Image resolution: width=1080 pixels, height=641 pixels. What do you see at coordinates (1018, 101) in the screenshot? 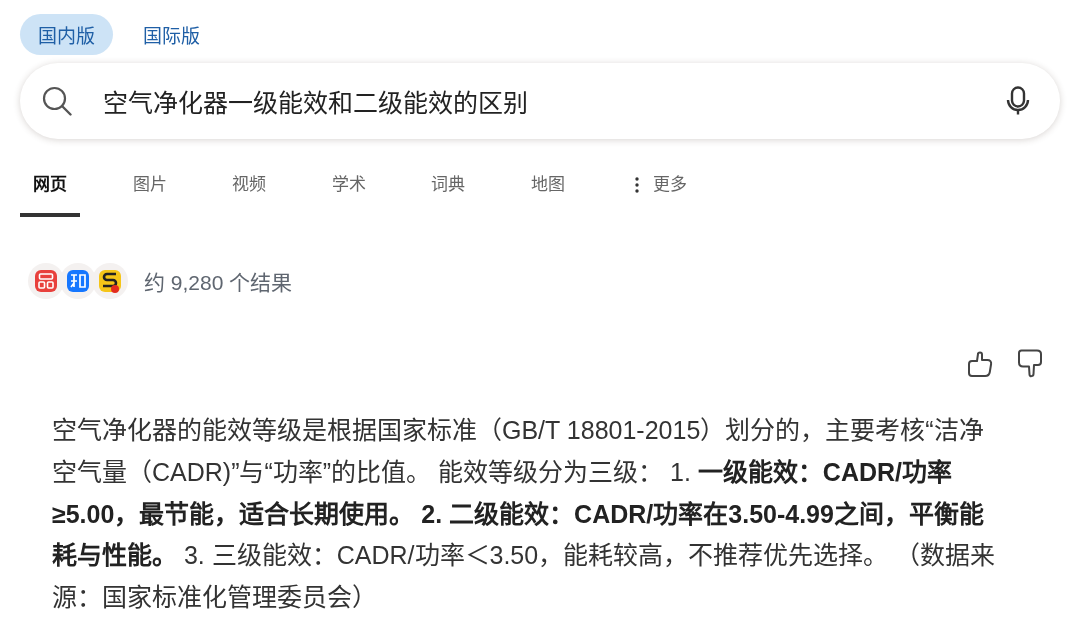
I see `microphone-icon` at bounding box center [1018, 101].